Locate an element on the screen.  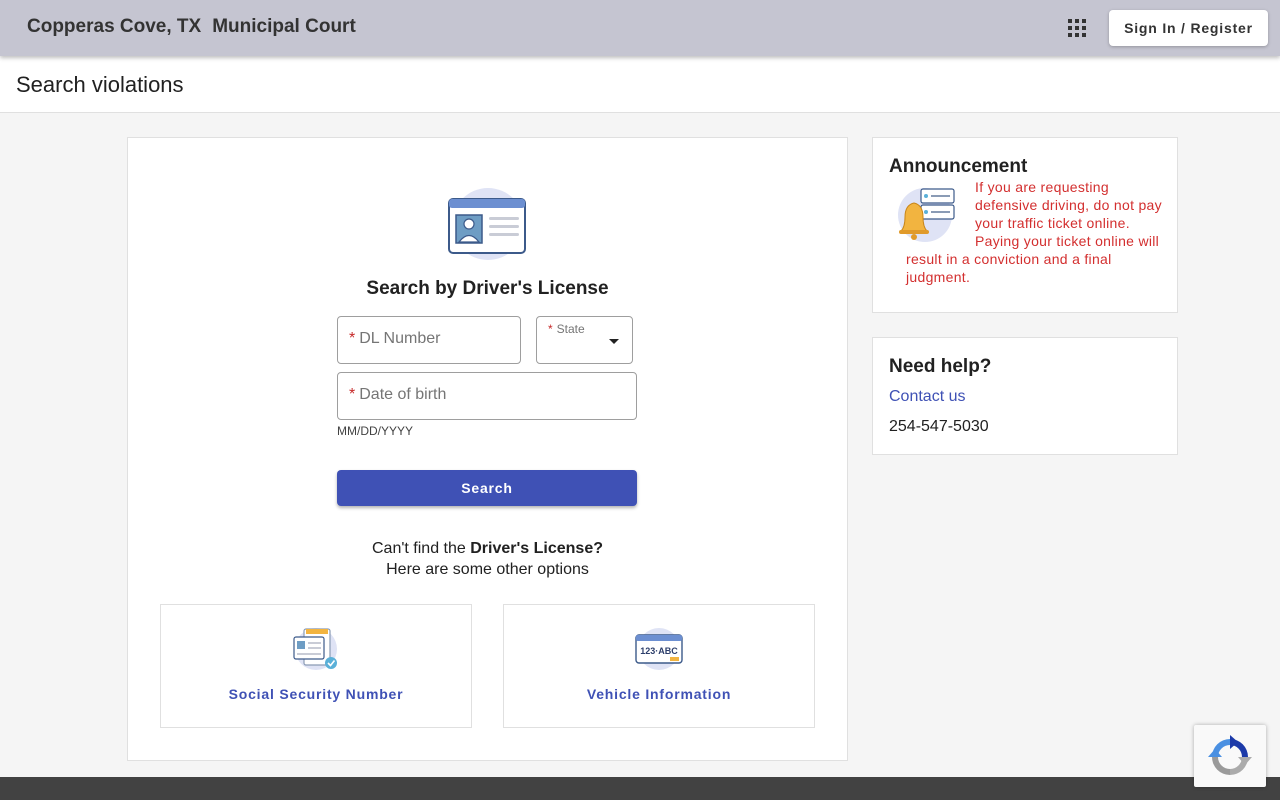
option-social-security-number: Social Security Number is located at coordinates (316, 666).